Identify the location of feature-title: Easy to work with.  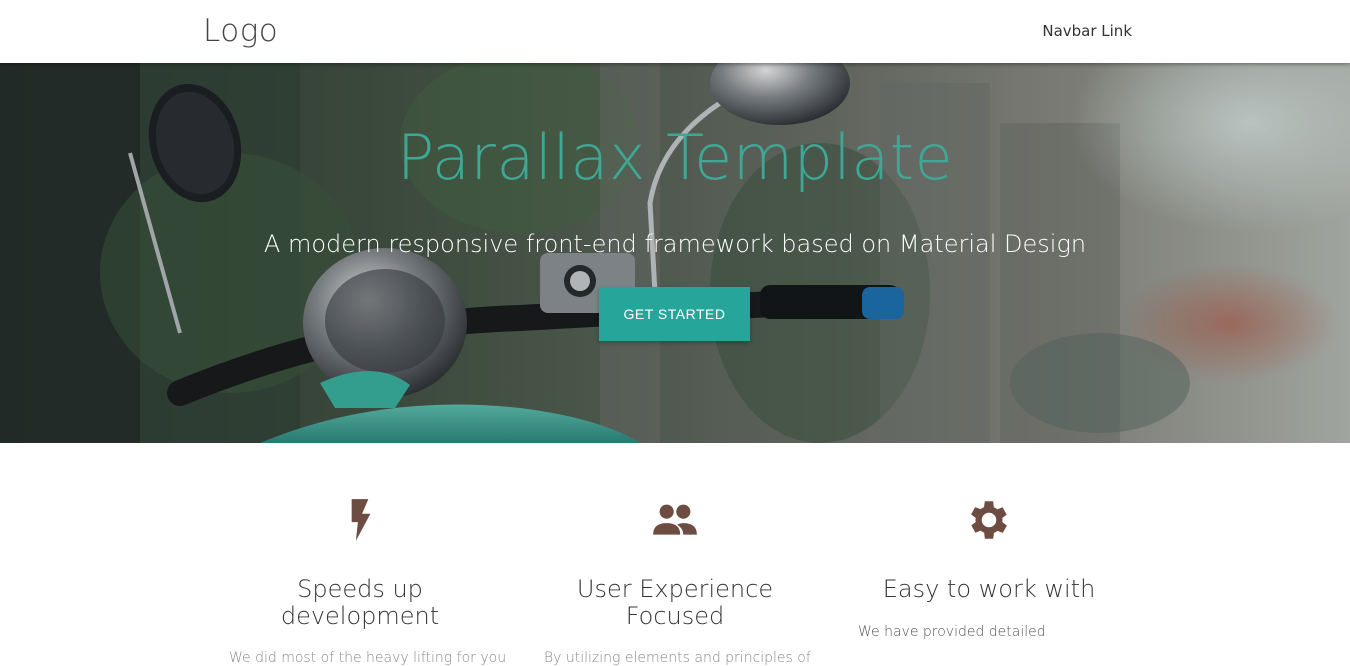
(989, 589).